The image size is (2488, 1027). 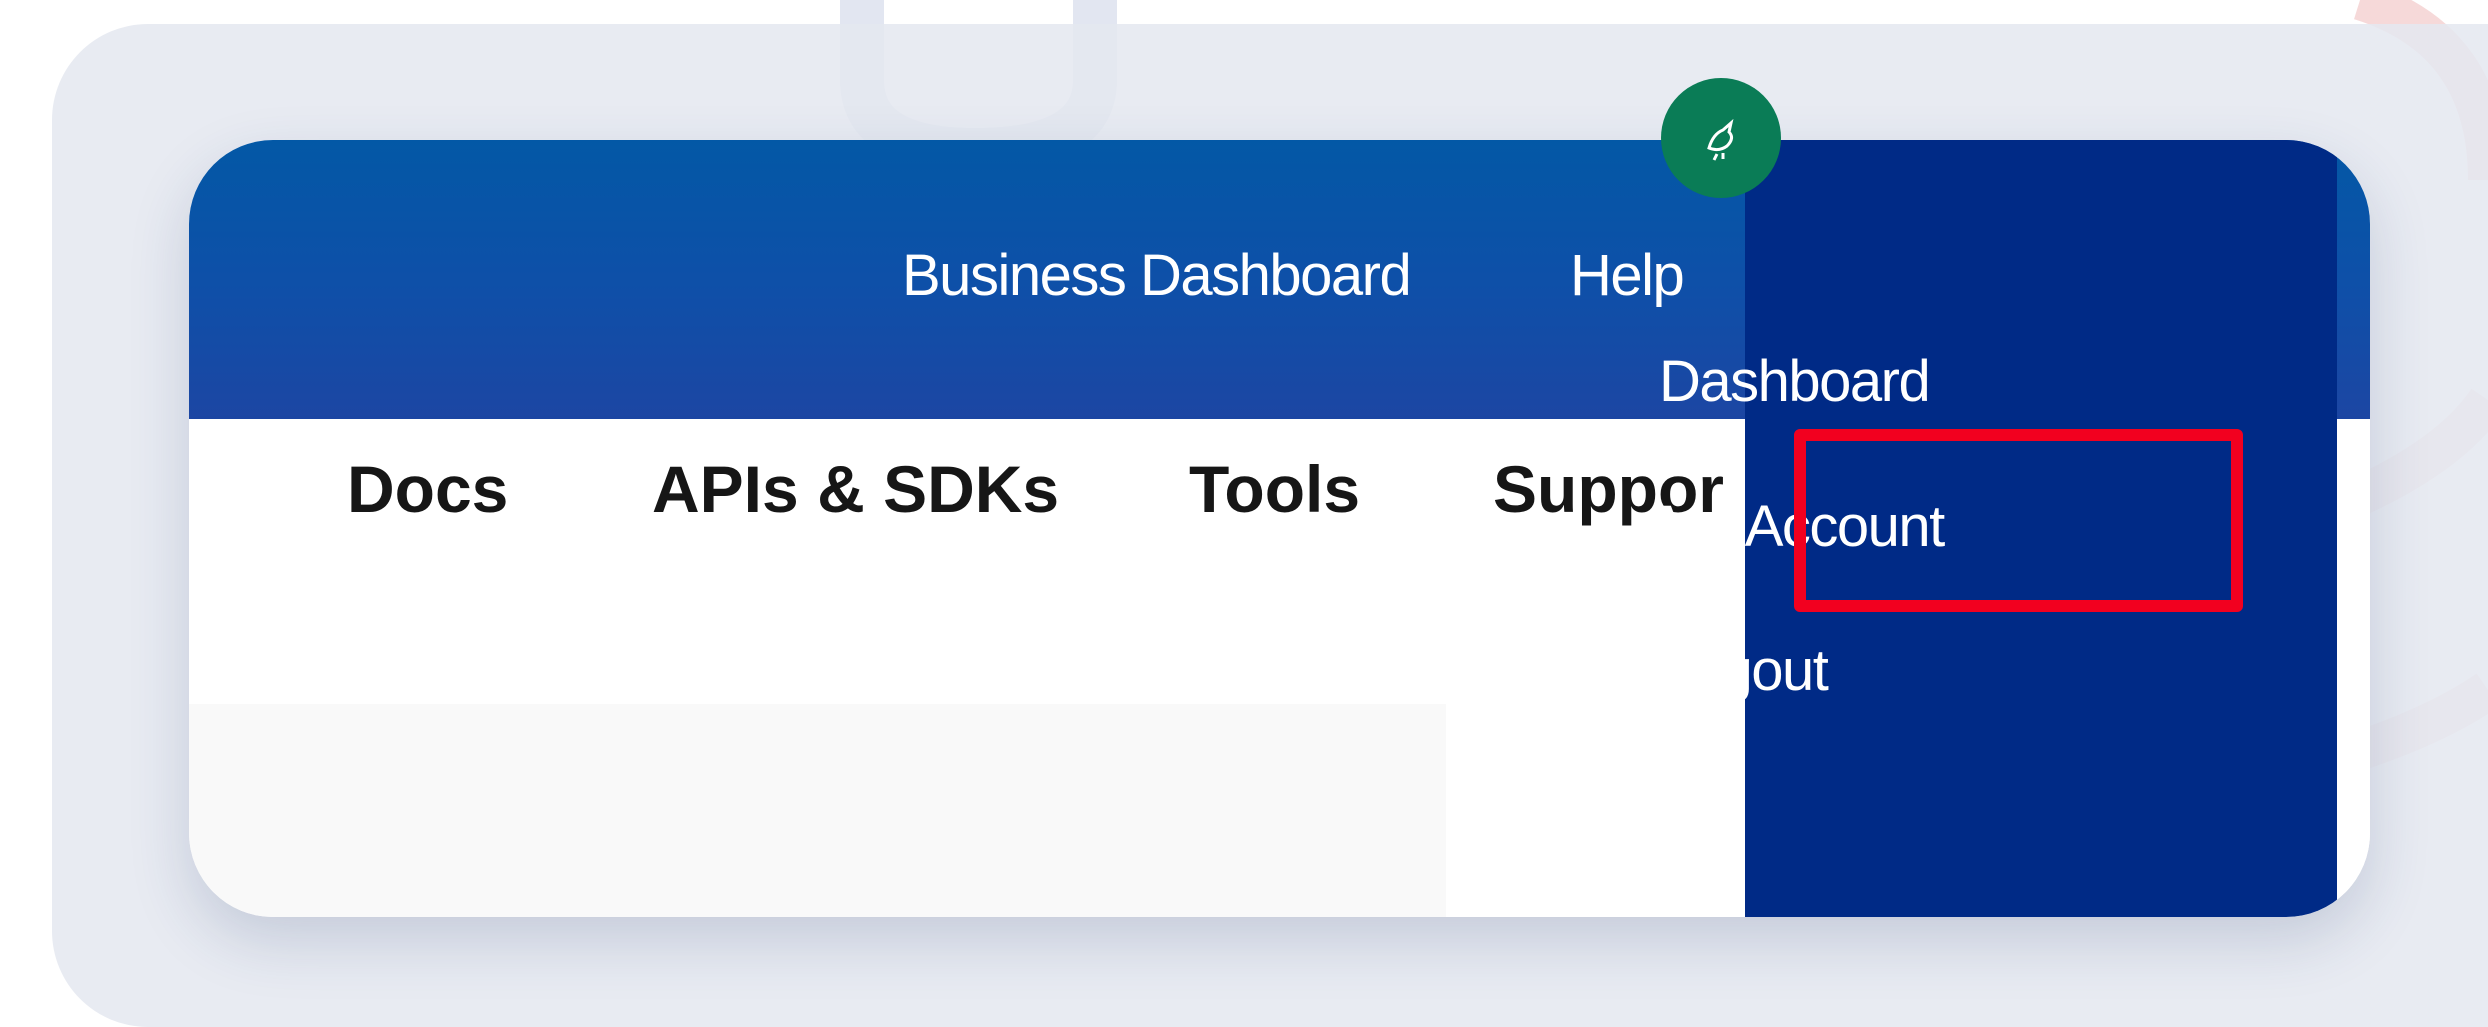 What do you see at coordinates (427, 489) in the screenshot?
I see `nav-item-docs: Docs` at bounding box center [427, 489].